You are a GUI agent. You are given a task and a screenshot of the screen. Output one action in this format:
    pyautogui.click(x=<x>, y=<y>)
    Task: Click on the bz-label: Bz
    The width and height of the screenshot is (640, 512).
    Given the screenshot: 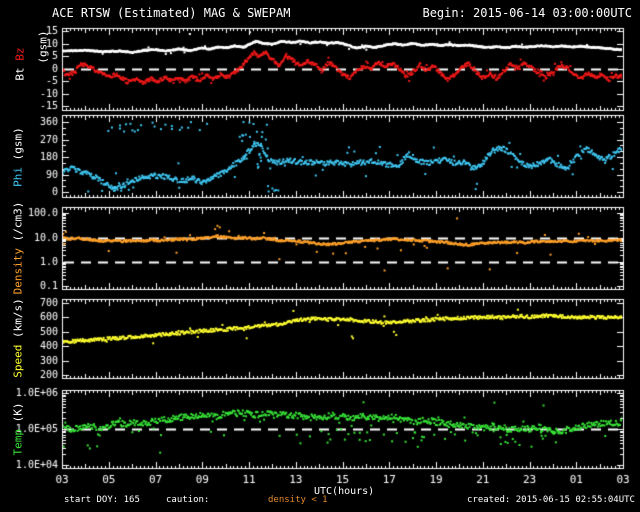 What is the action you would take?
    pyautogui.click(x=20, y=54)
    